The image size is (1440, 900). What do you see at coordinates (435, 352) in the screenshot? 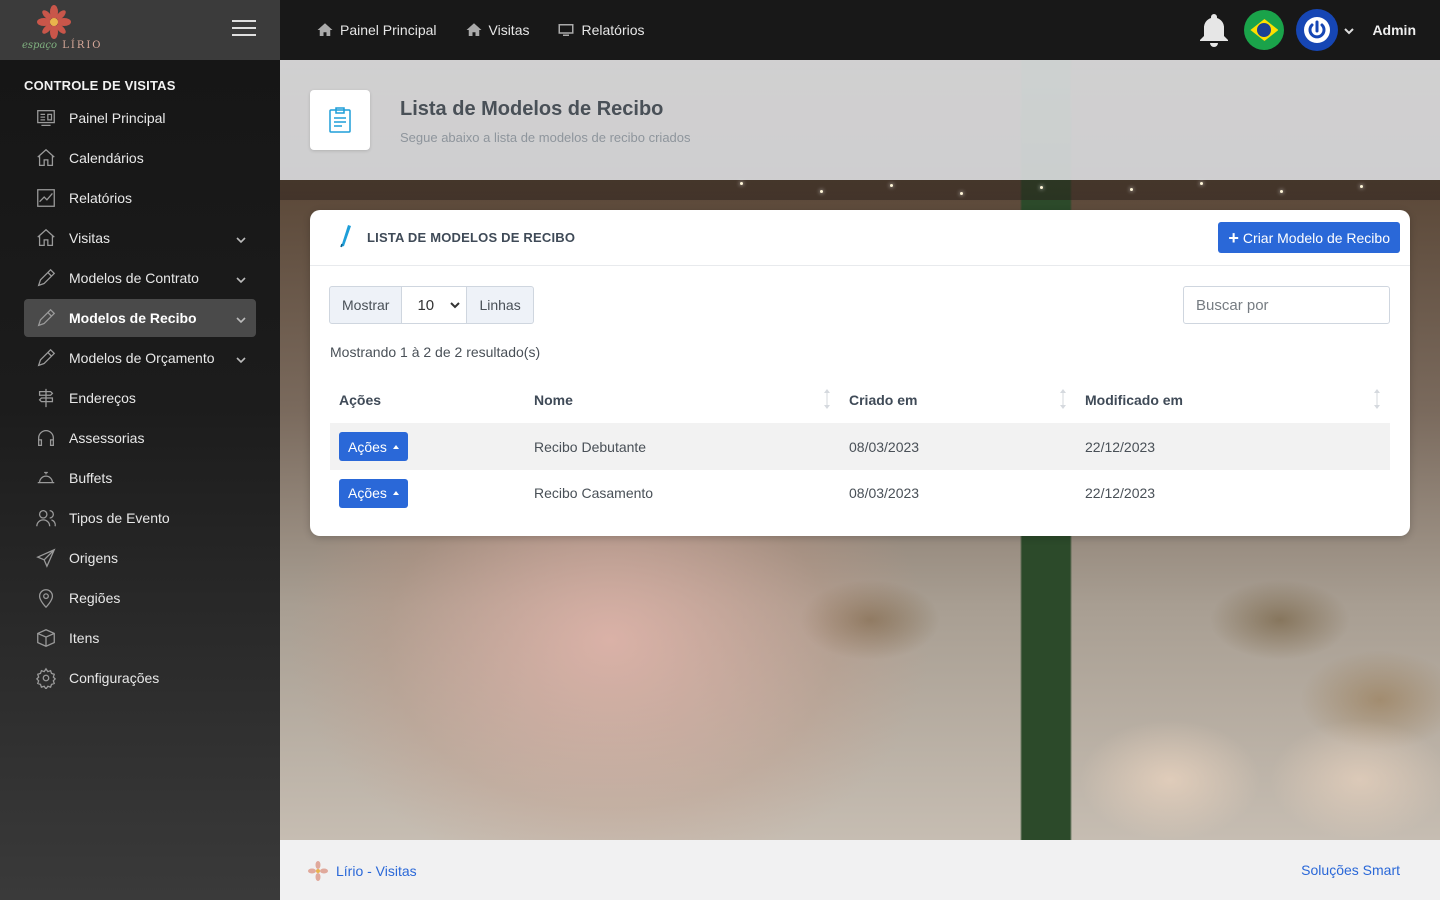
I see `results-info: Mostrando 1 à 2 de 2 resultado(s)` at bounding box center [435, 352].